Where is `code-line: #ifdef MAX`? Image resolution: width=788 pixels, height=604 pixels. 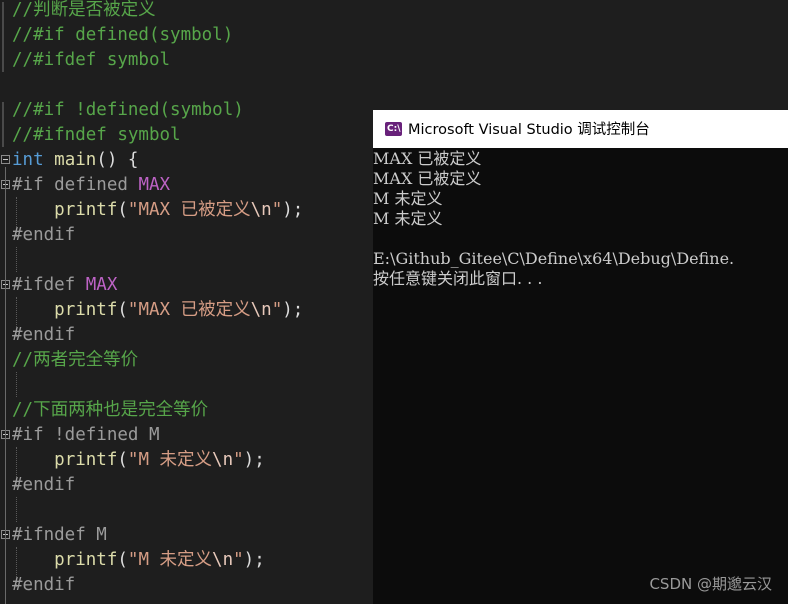
code-line: #ifdef MAX is located at coordinates (64, 285).